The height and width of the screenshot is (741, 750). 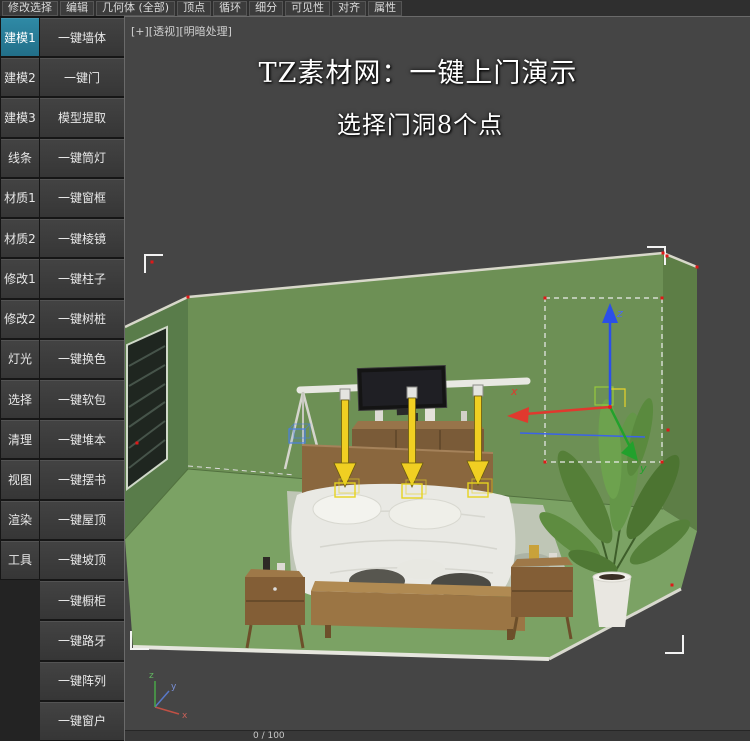 What do you see at coordinates (82, 37) in the screenshot?
I see `sidebar-action: 一键墙体` at bounding box center [82, 37].